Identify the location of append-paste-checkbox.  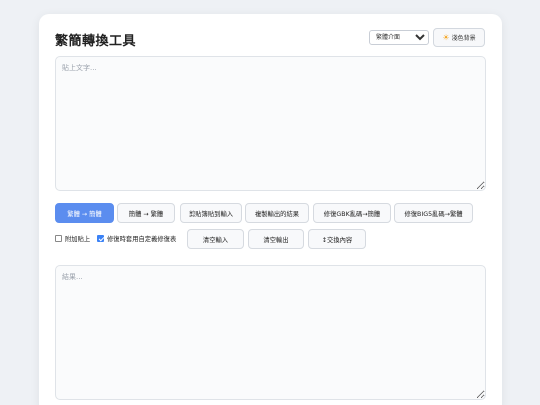
(58, 238).